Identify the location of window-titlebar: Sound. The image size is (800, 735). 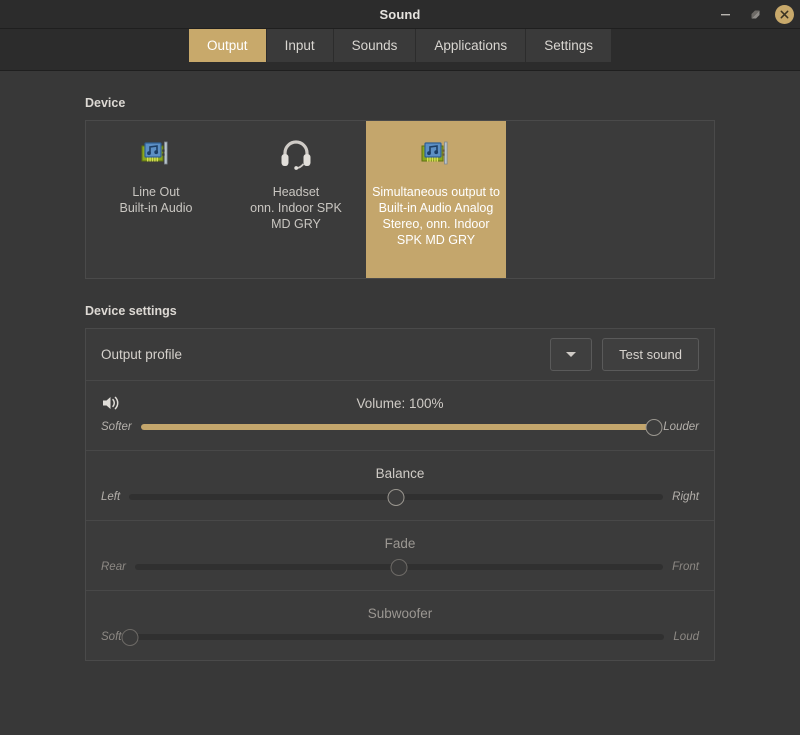
(400, 14).